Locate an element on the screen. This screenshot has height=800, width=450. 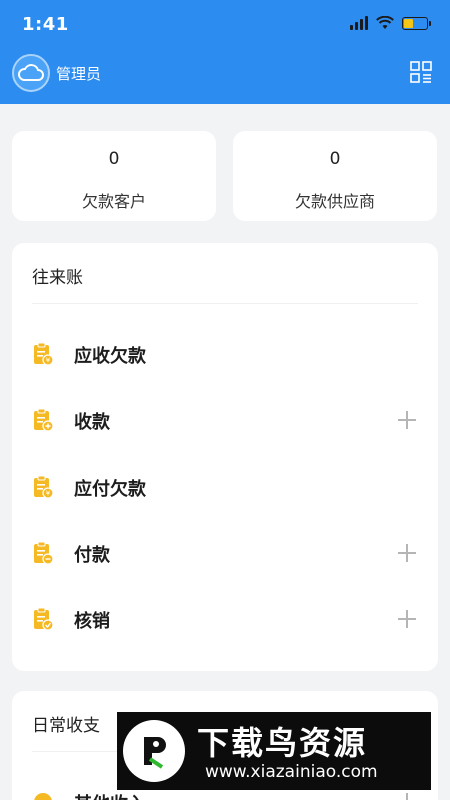
status-icons is located at coordinates (390, 23).